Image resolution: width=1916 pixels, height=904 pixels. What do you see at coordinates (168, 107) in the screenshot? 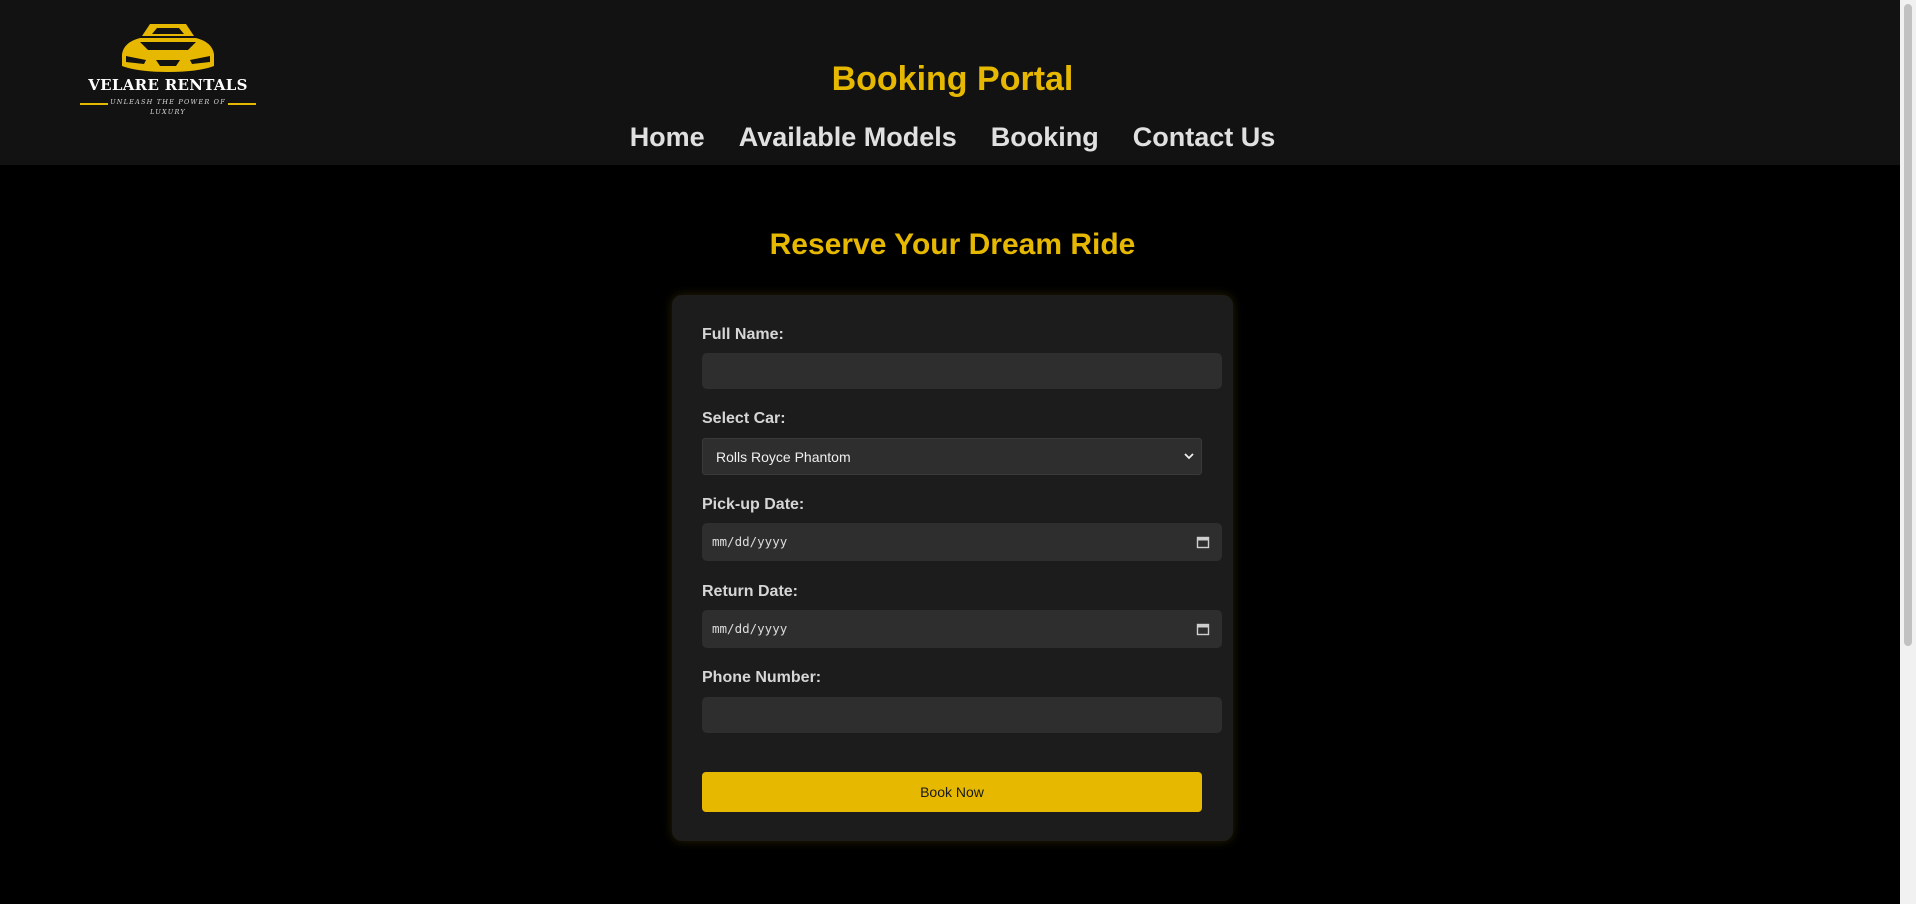
I see `brand-tagline: UNLEASH THE POWER OF LUXURY` at bounding box center [168, 107].